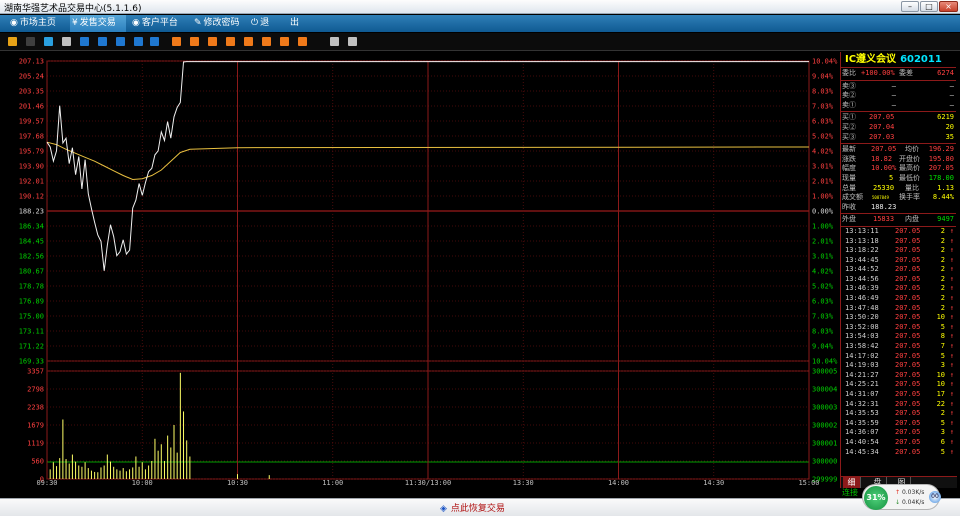  Describe the element at coordinates (823, 302) in the screenshot. I see `pct-tick-label: 6.03%` at that location.